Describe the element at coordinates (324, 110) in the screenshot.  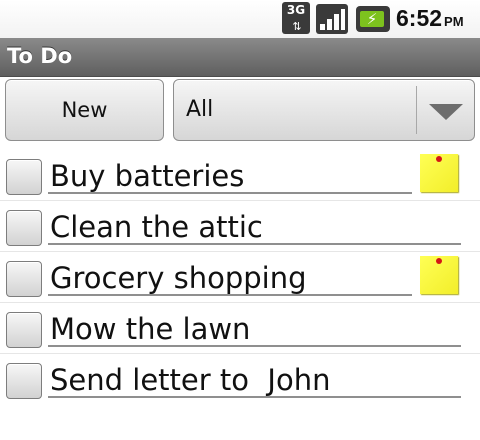
I see `filter-dropdown: All` at that location.